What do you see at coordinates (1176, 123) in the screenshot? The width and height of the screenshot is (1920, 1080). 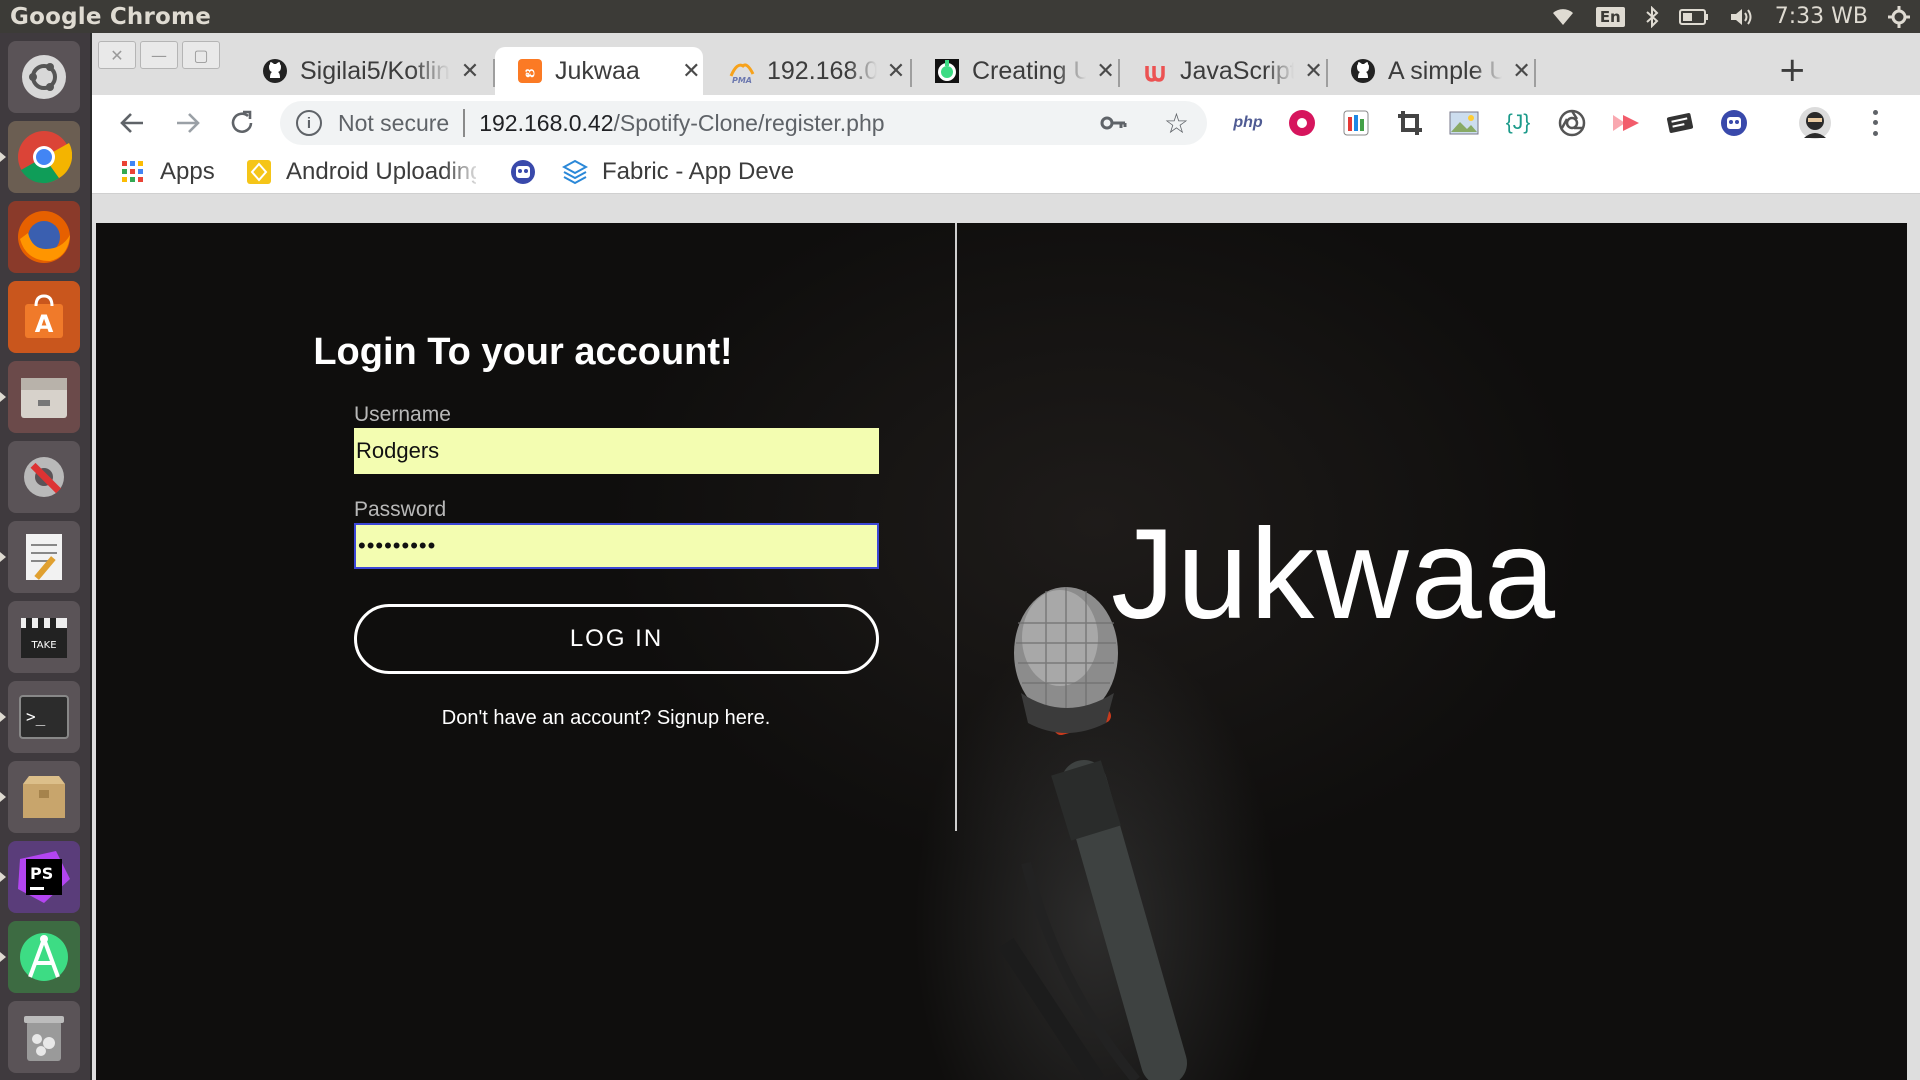 I see `bookmark-star-icon: ☆` at bounding box center [1176, 123].